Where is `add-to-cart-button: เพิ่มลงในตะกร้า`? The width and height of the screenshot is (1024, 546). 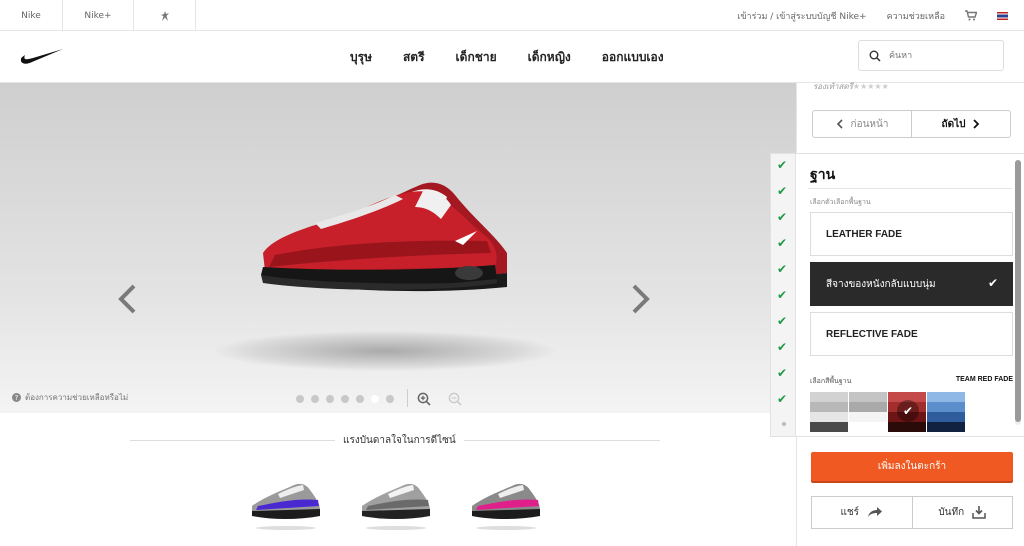 add-to-cart-button: เพิ่มลงในตะกร้า is located at coordinates (912, 466).